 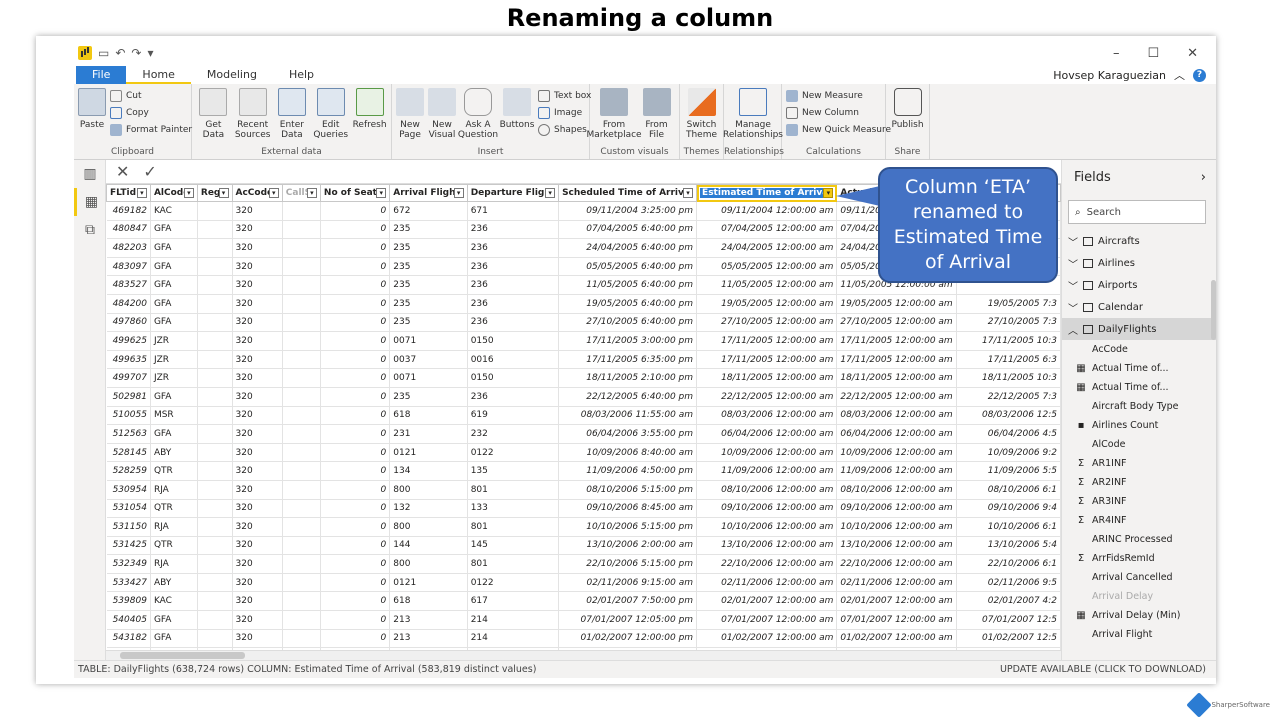 I want to click on field-item: Σ AR3INF, so click(x=1139, y=501).